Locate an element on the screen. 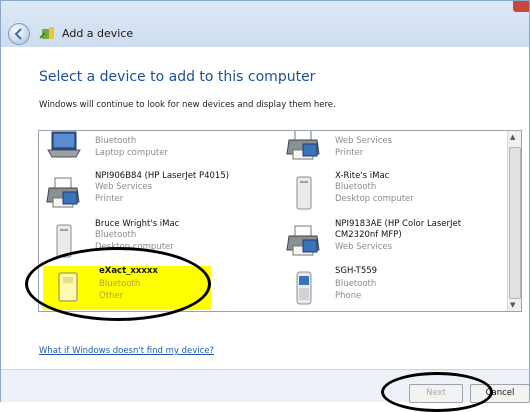 Image resolution: width=530 pixels, height=412 pixels. laptop-icon is located at coordinates (64, 144).